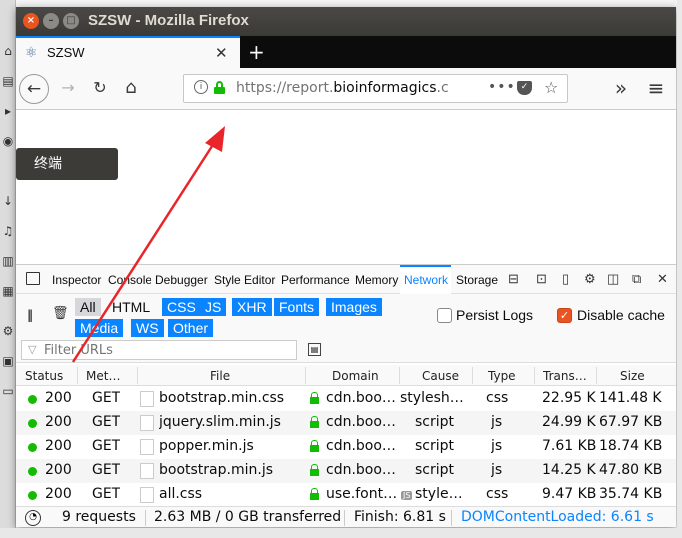  I want to click on settings-gear-icon: ⚙, so click(590, 279).